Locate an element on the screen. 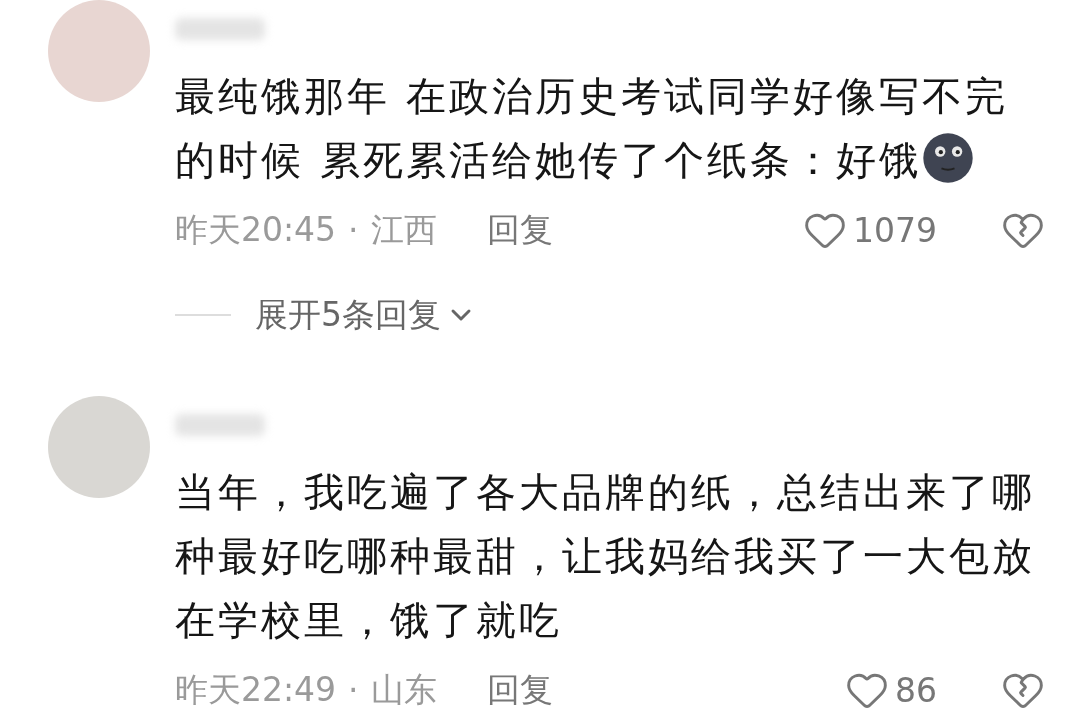  comment-time: 昨天20:45 is located at coordinates (256, 229).